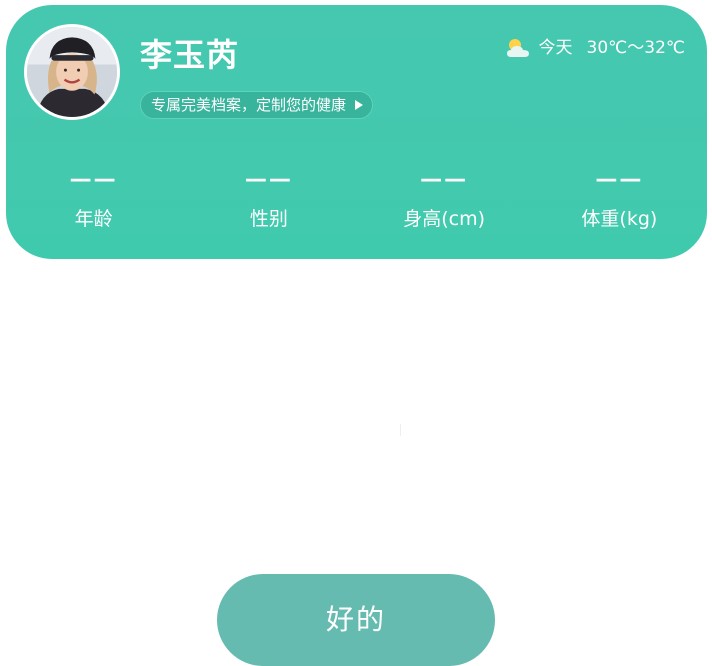 The image size is (712, 666). What do you see at coordinates (444, 200) in the screenshot?
I see `stat-height: —— 身高(cm)` at bounding box center [444, 200].